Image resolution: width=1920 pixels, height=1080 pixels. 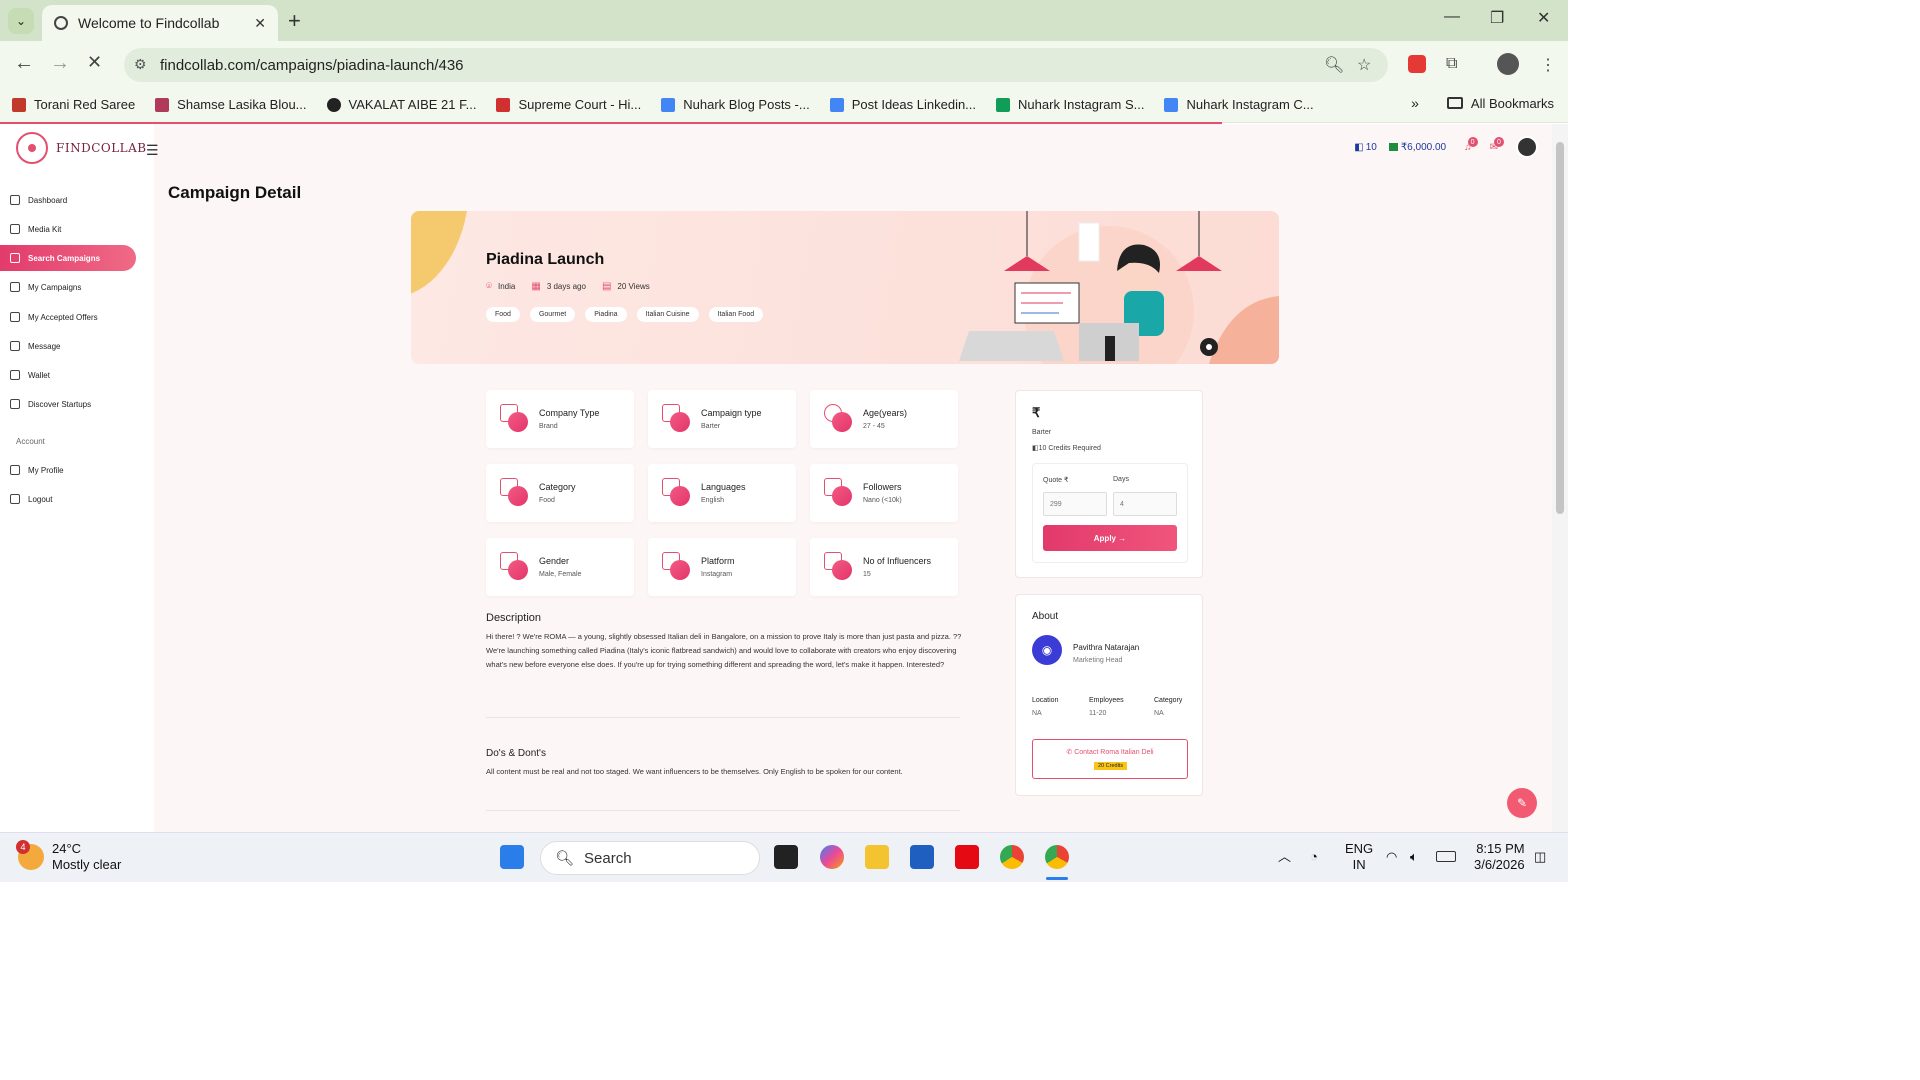 I want to click on tag-chip: Piadina, so click(x=606, y=314).